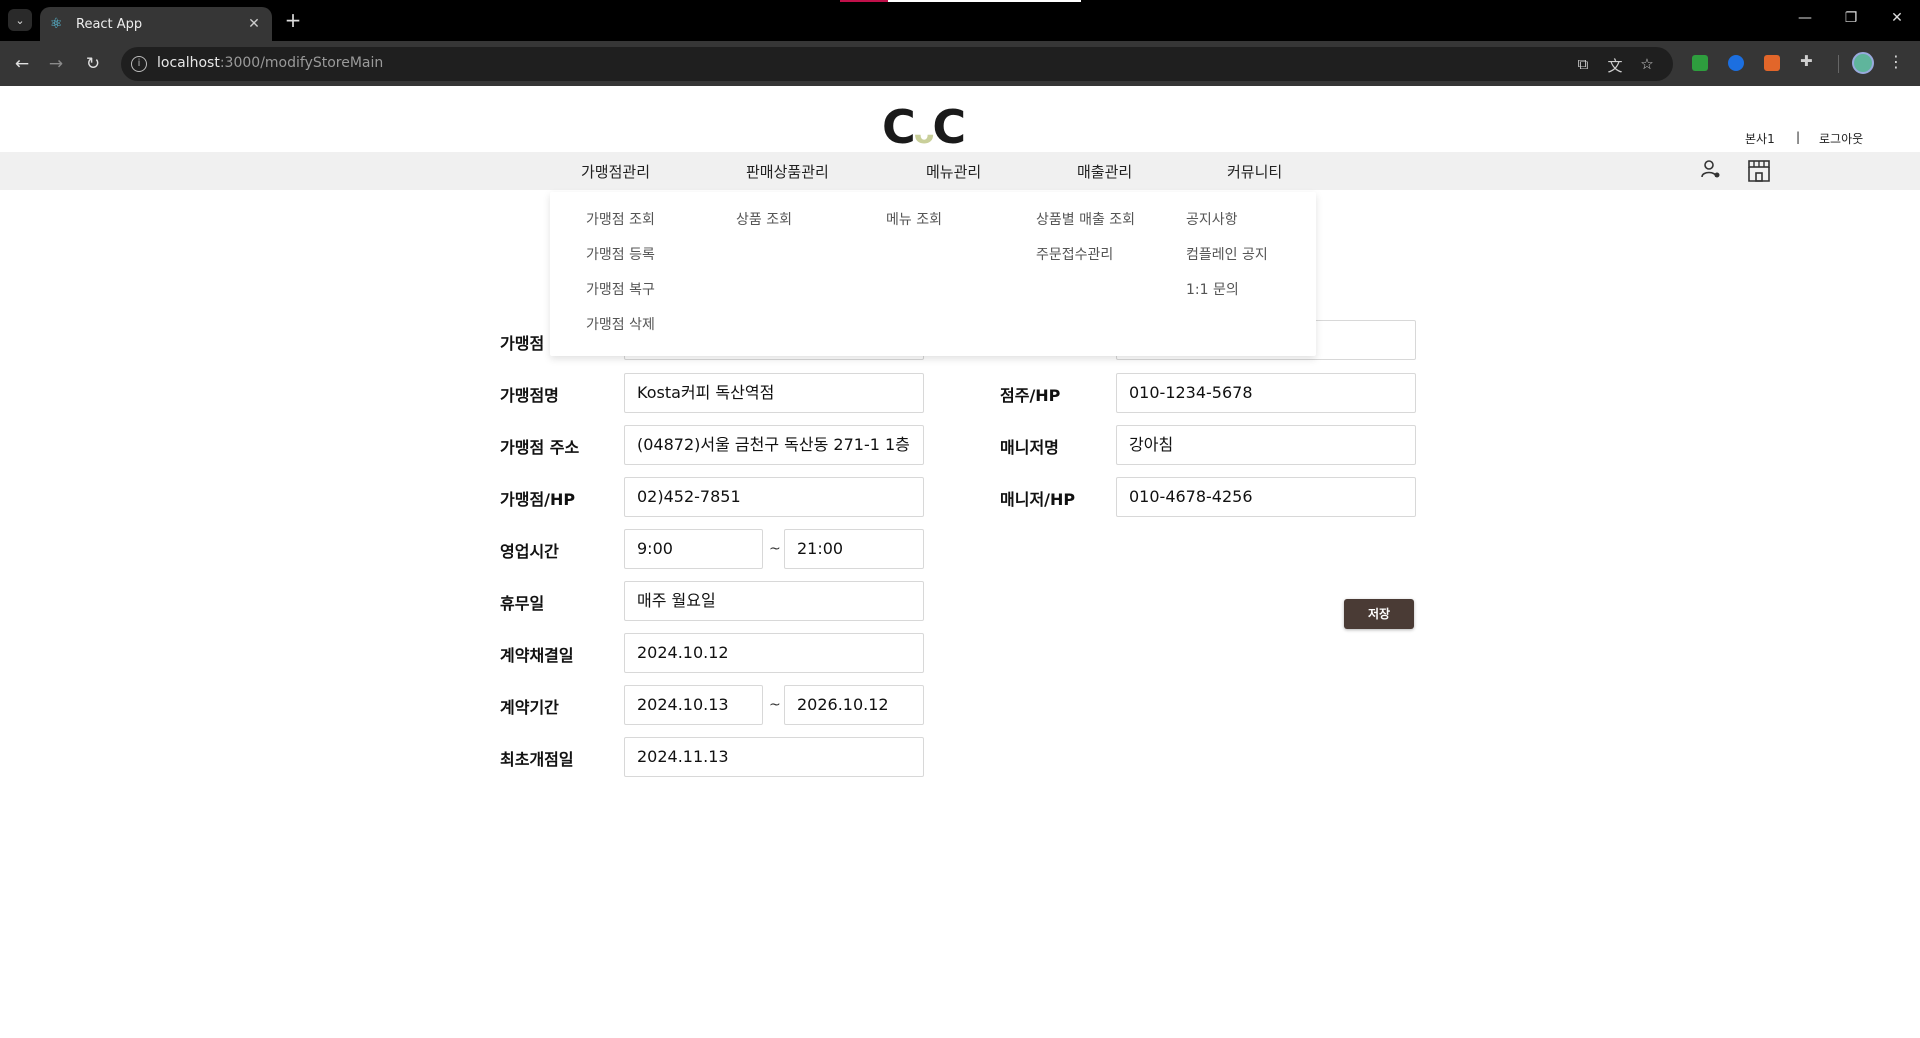 The image size is (1920, 1038). Describe the element at coordinates (293, 21) in the screenshot. I see `new-tab-button: +` at that location.